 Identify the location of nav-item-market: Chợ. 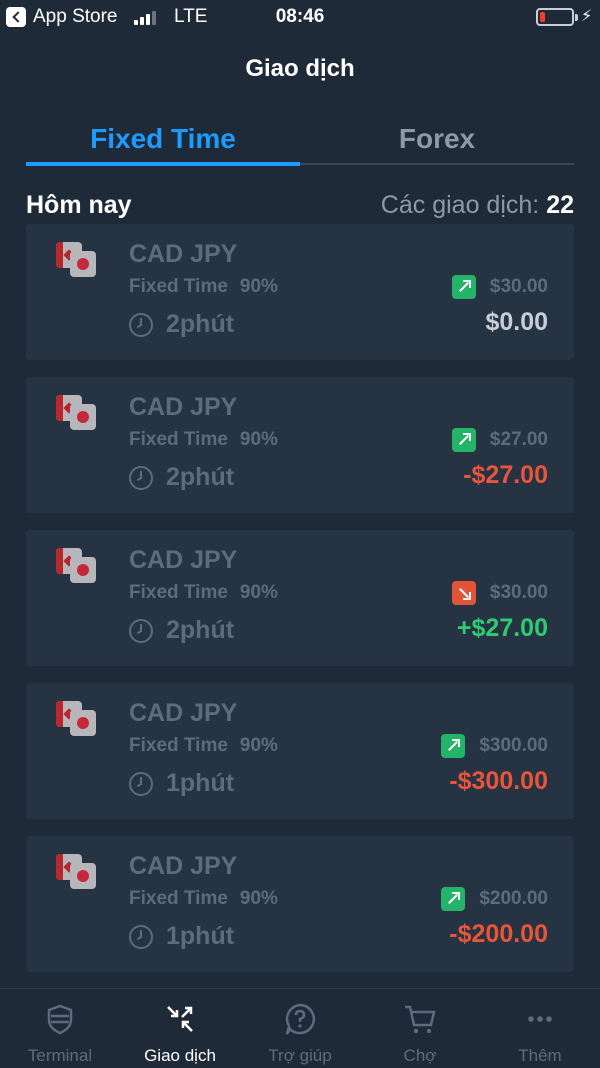
(420, 1028).